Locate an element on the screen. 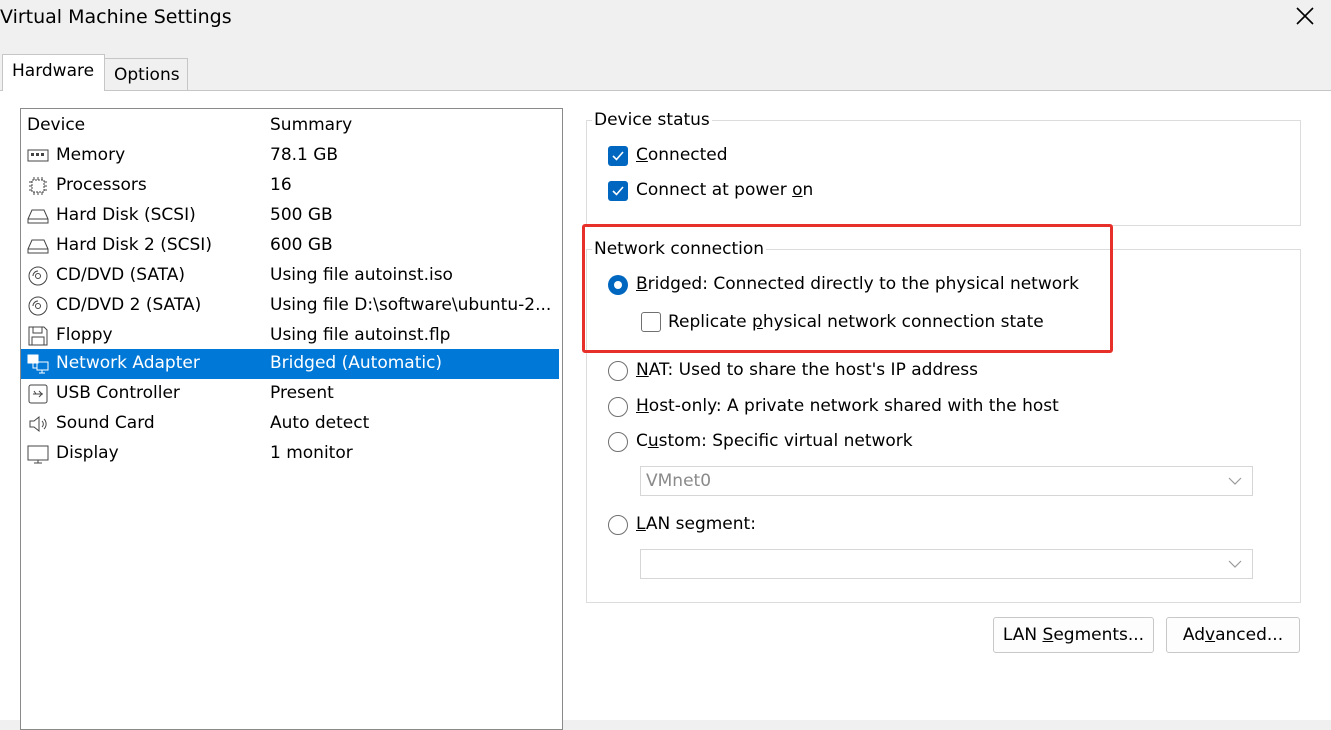 This screenshot has width=1331, height=730. device-summary: 600 GB is located at coordinates (301, 245).